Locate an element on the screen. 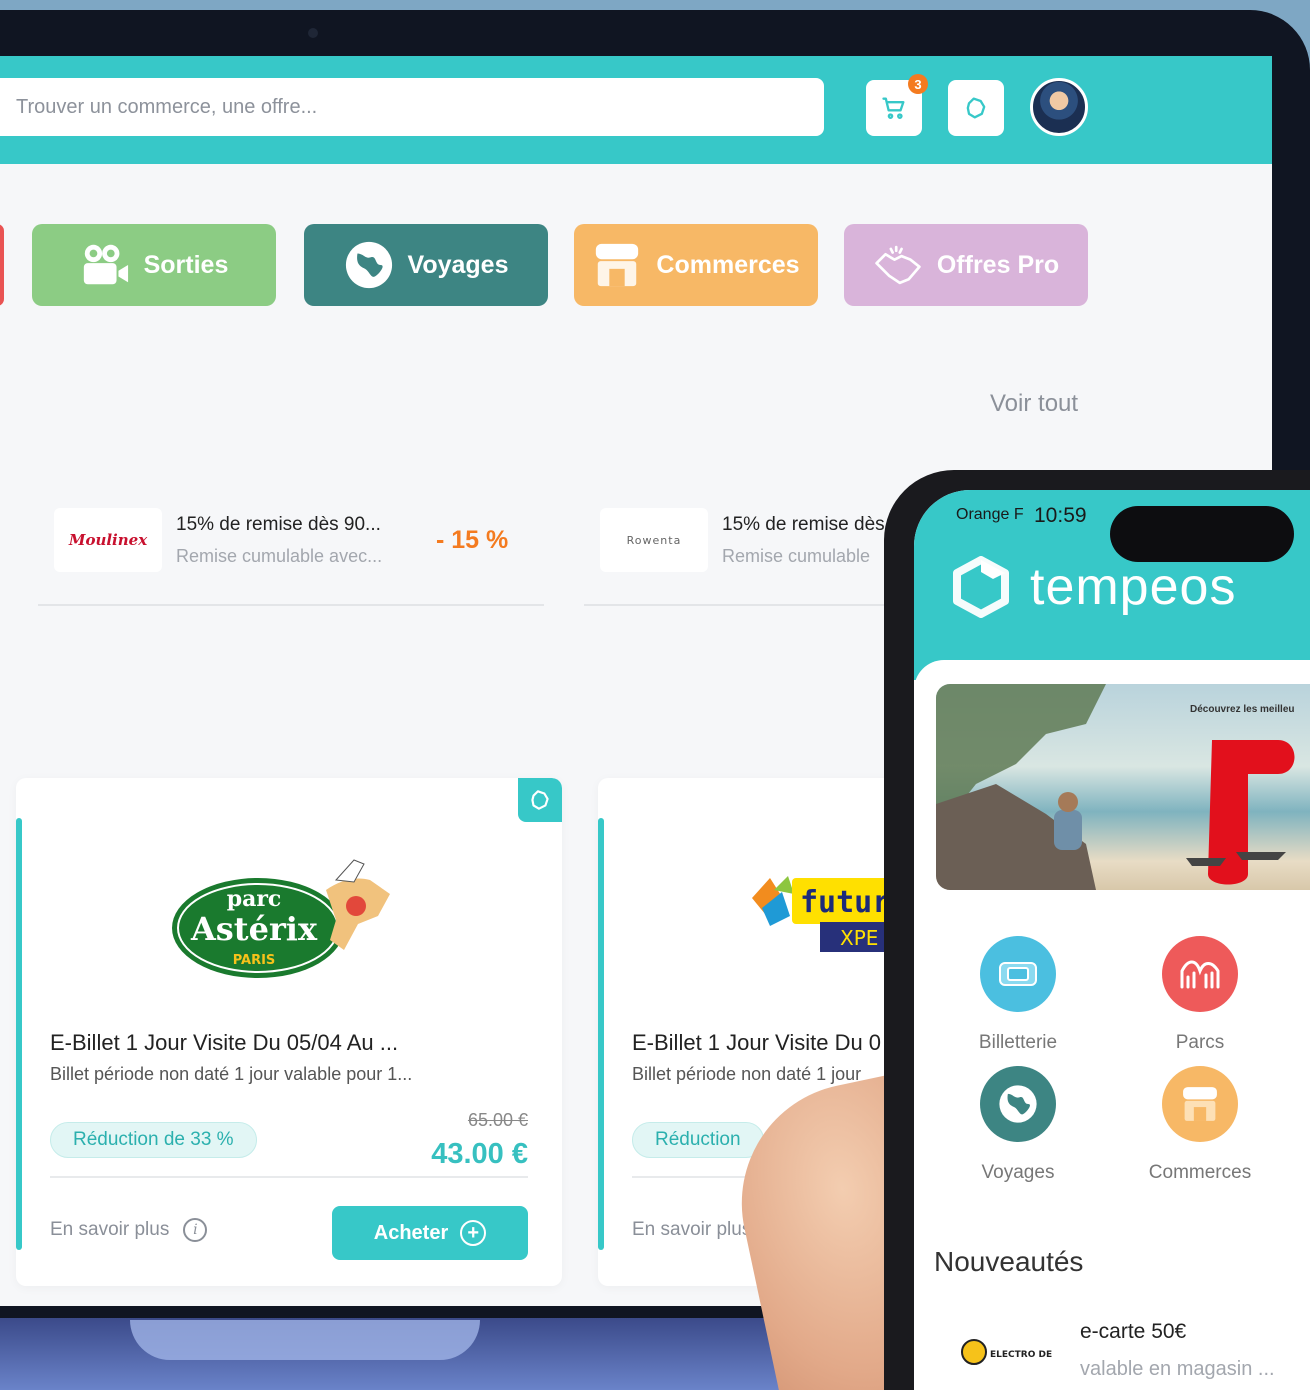 This screenshot has height=1390, width=1310. brand-name: Rowenta is located at coordinates (654, 540).